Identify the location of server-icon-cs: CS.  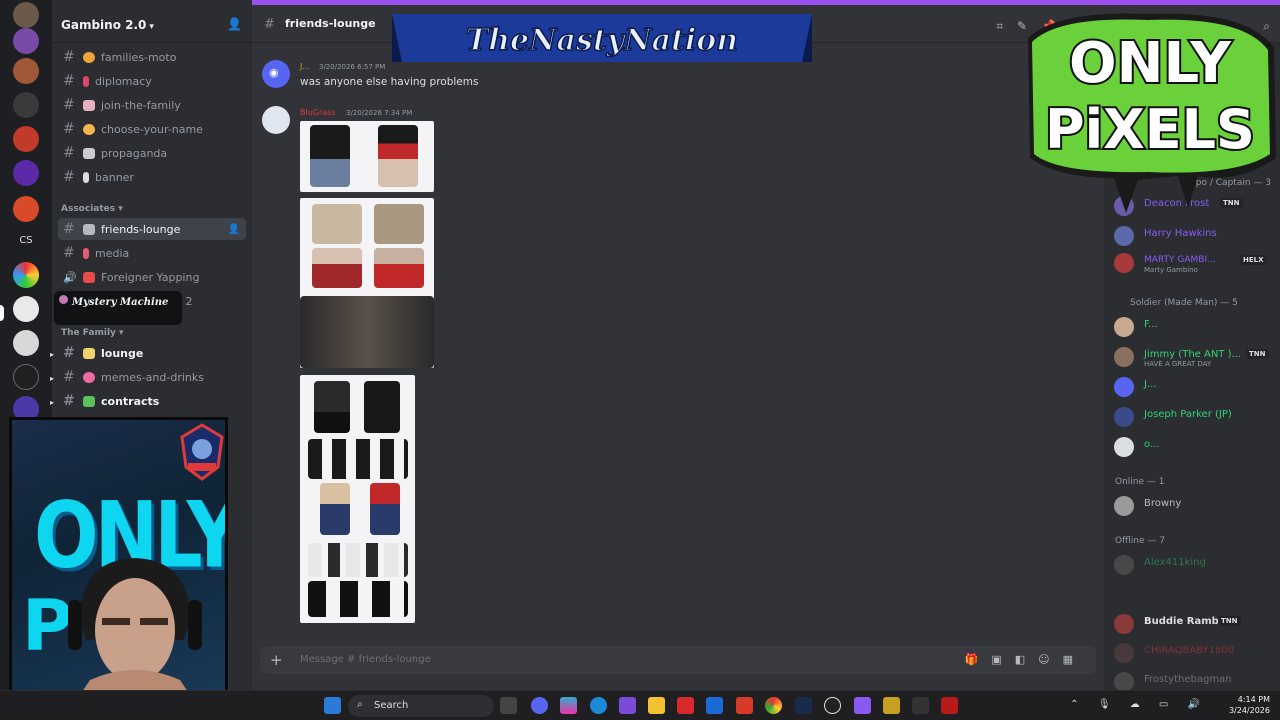
(26, 241).